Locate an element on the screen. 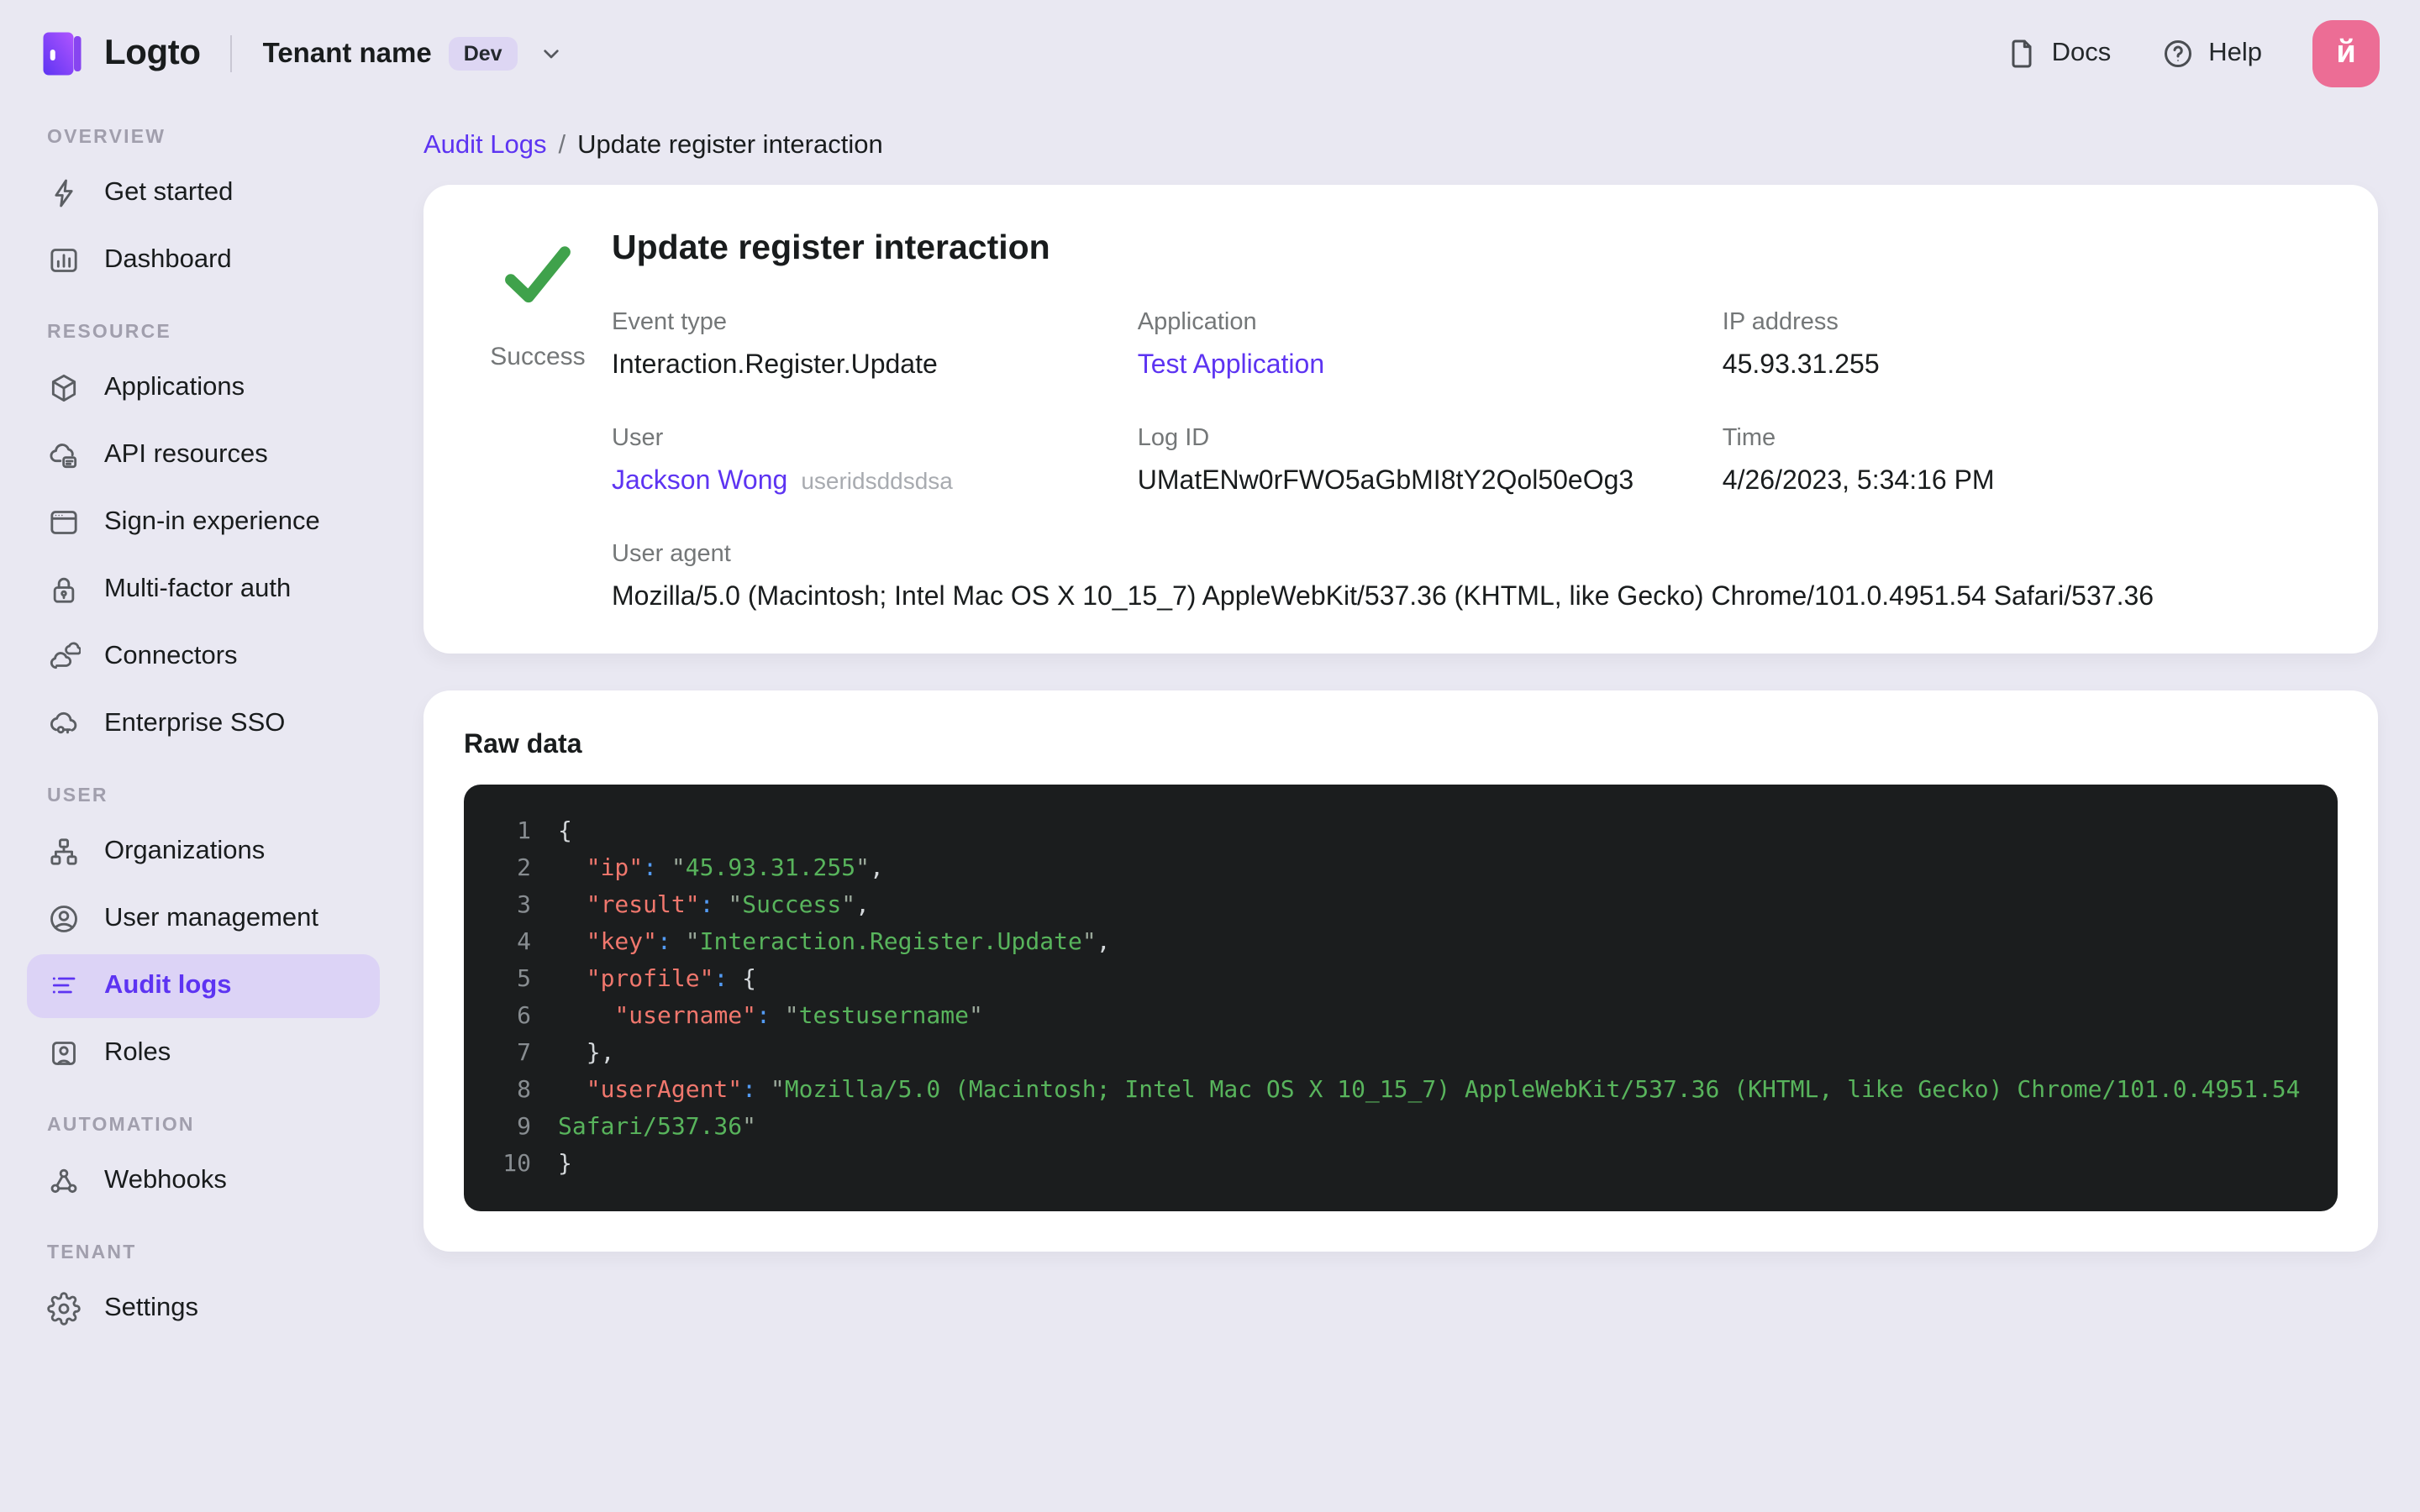 The image size is (2420, 1512). chevron-down-icon is located at coordinates (552, 53).